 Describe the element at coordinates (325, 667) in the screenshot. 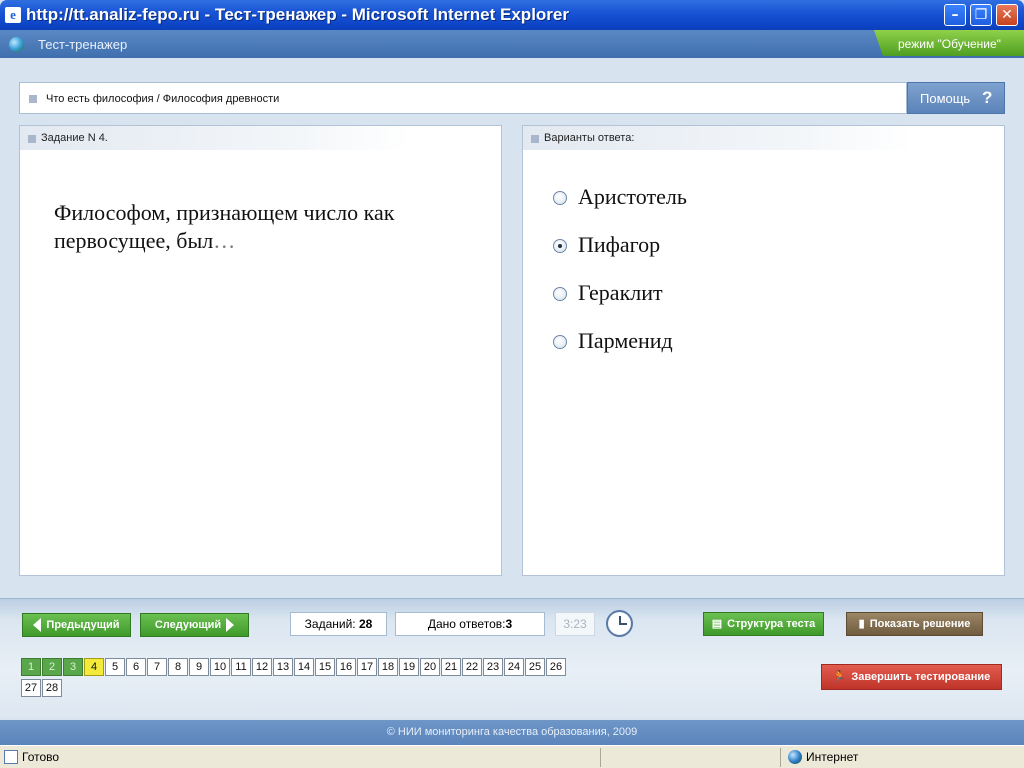

I see `task-number-button: 15` at that location.